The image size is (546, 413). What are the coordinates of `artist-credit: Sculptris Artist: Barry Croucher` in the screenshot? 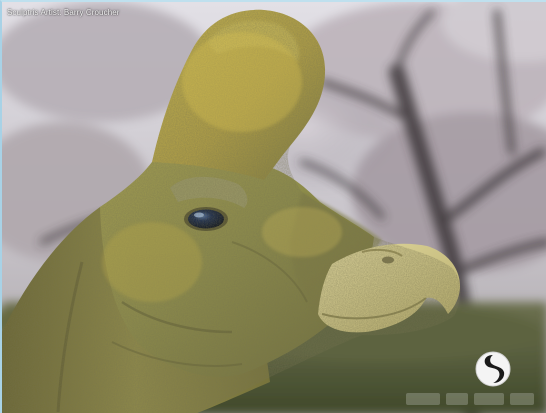 It's located at (63, 12).